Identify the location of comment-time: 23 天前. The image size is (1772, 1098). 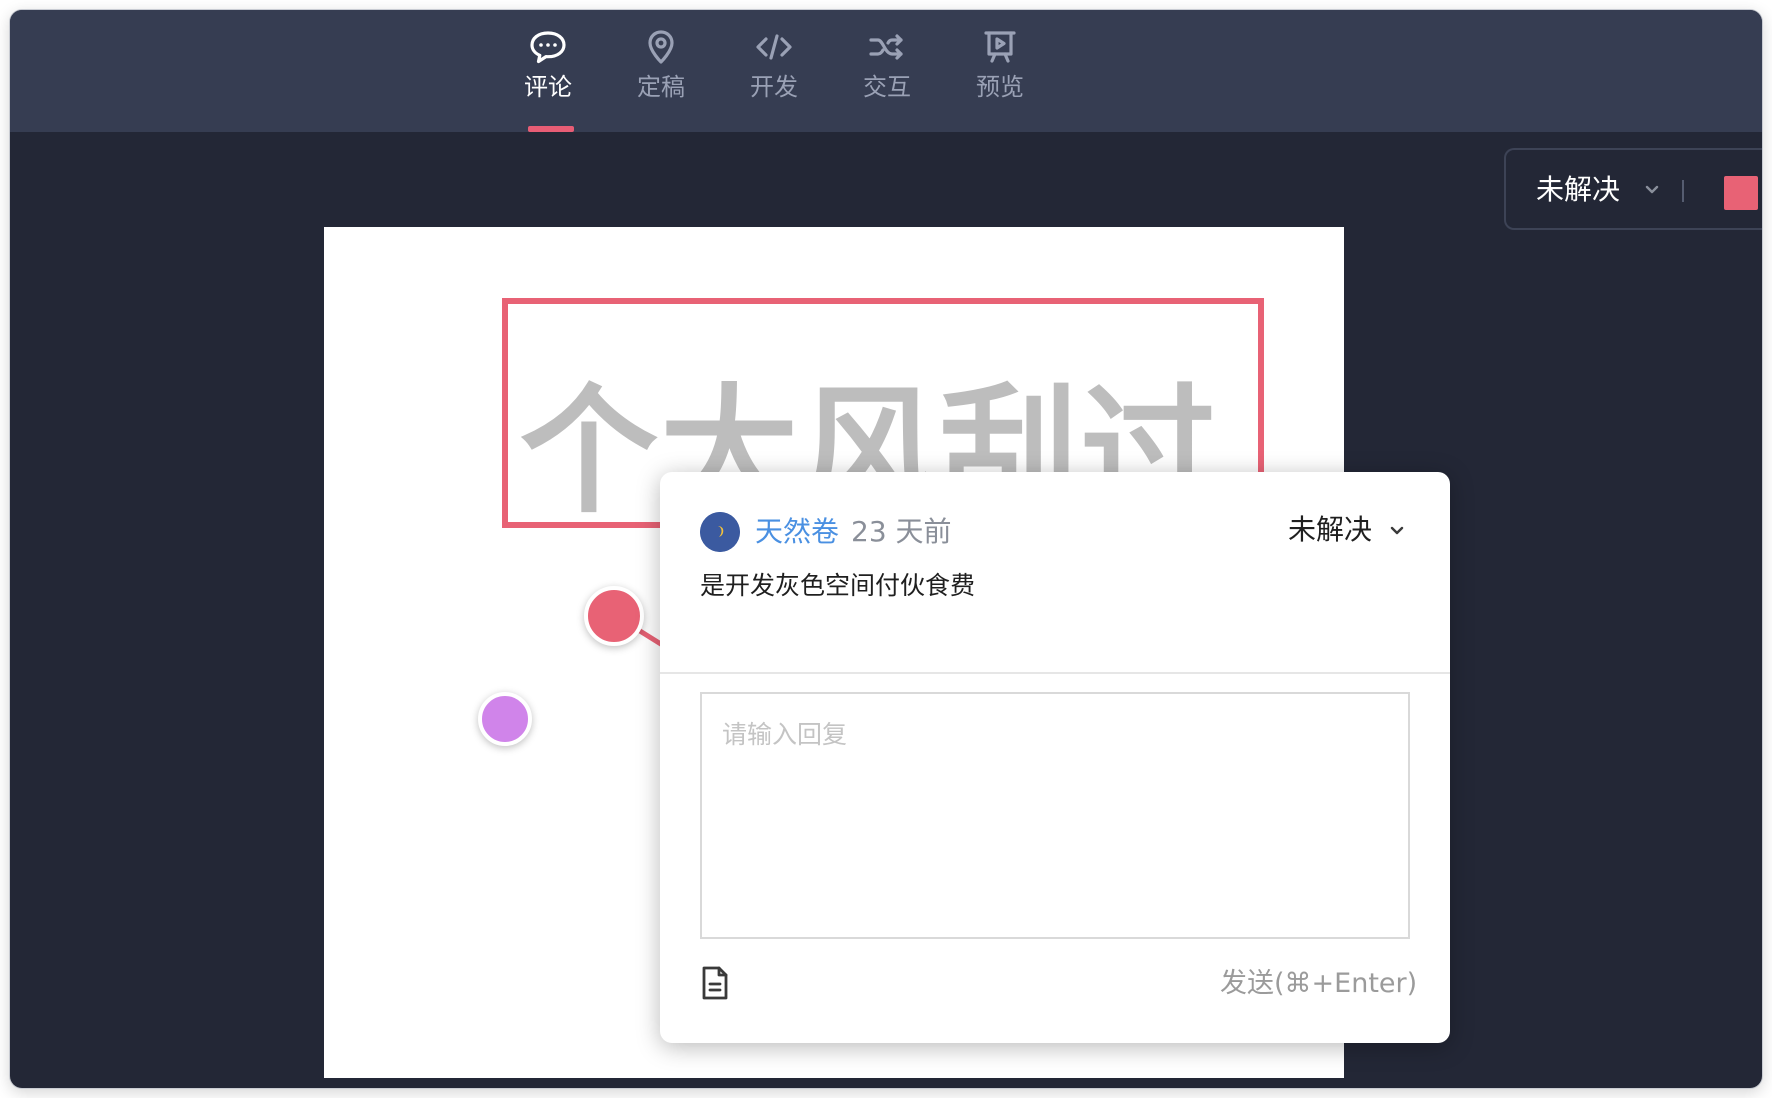
(901, 531).